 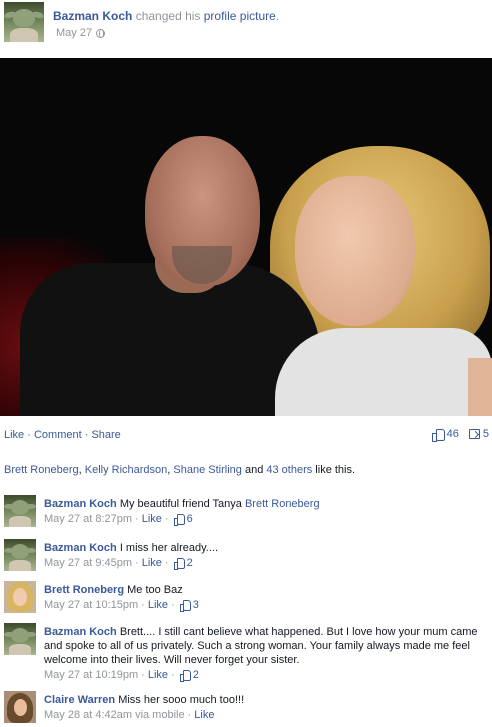 What do you see at coordinates (196, 605) in the screenshot?
I see `comment-like-count: 3` at bounding box center [196, 605].